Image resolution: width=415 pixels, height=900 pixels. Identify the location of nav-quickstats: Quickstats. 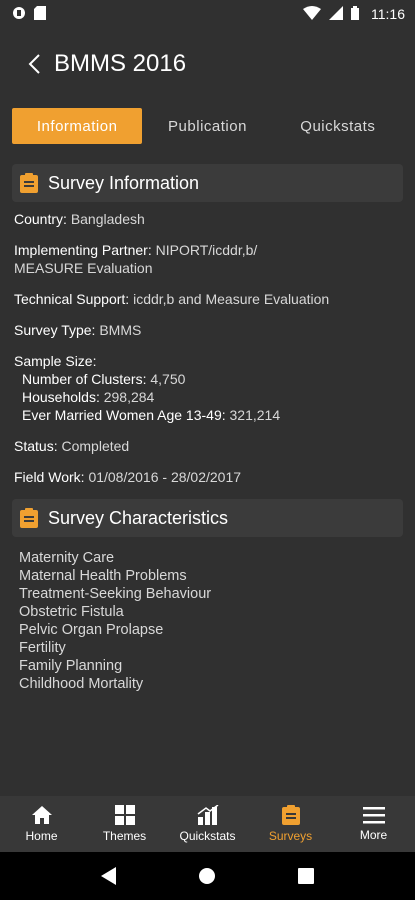
(207, 824).